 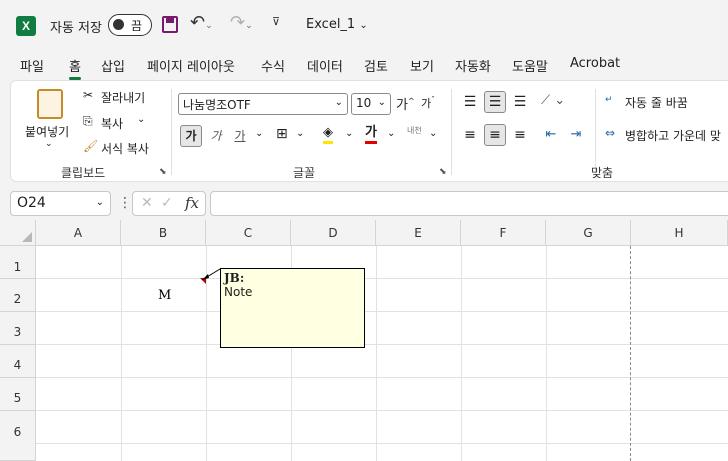 I want to click on increase-indent-icon: ⇥, so click(x=576, y=135).